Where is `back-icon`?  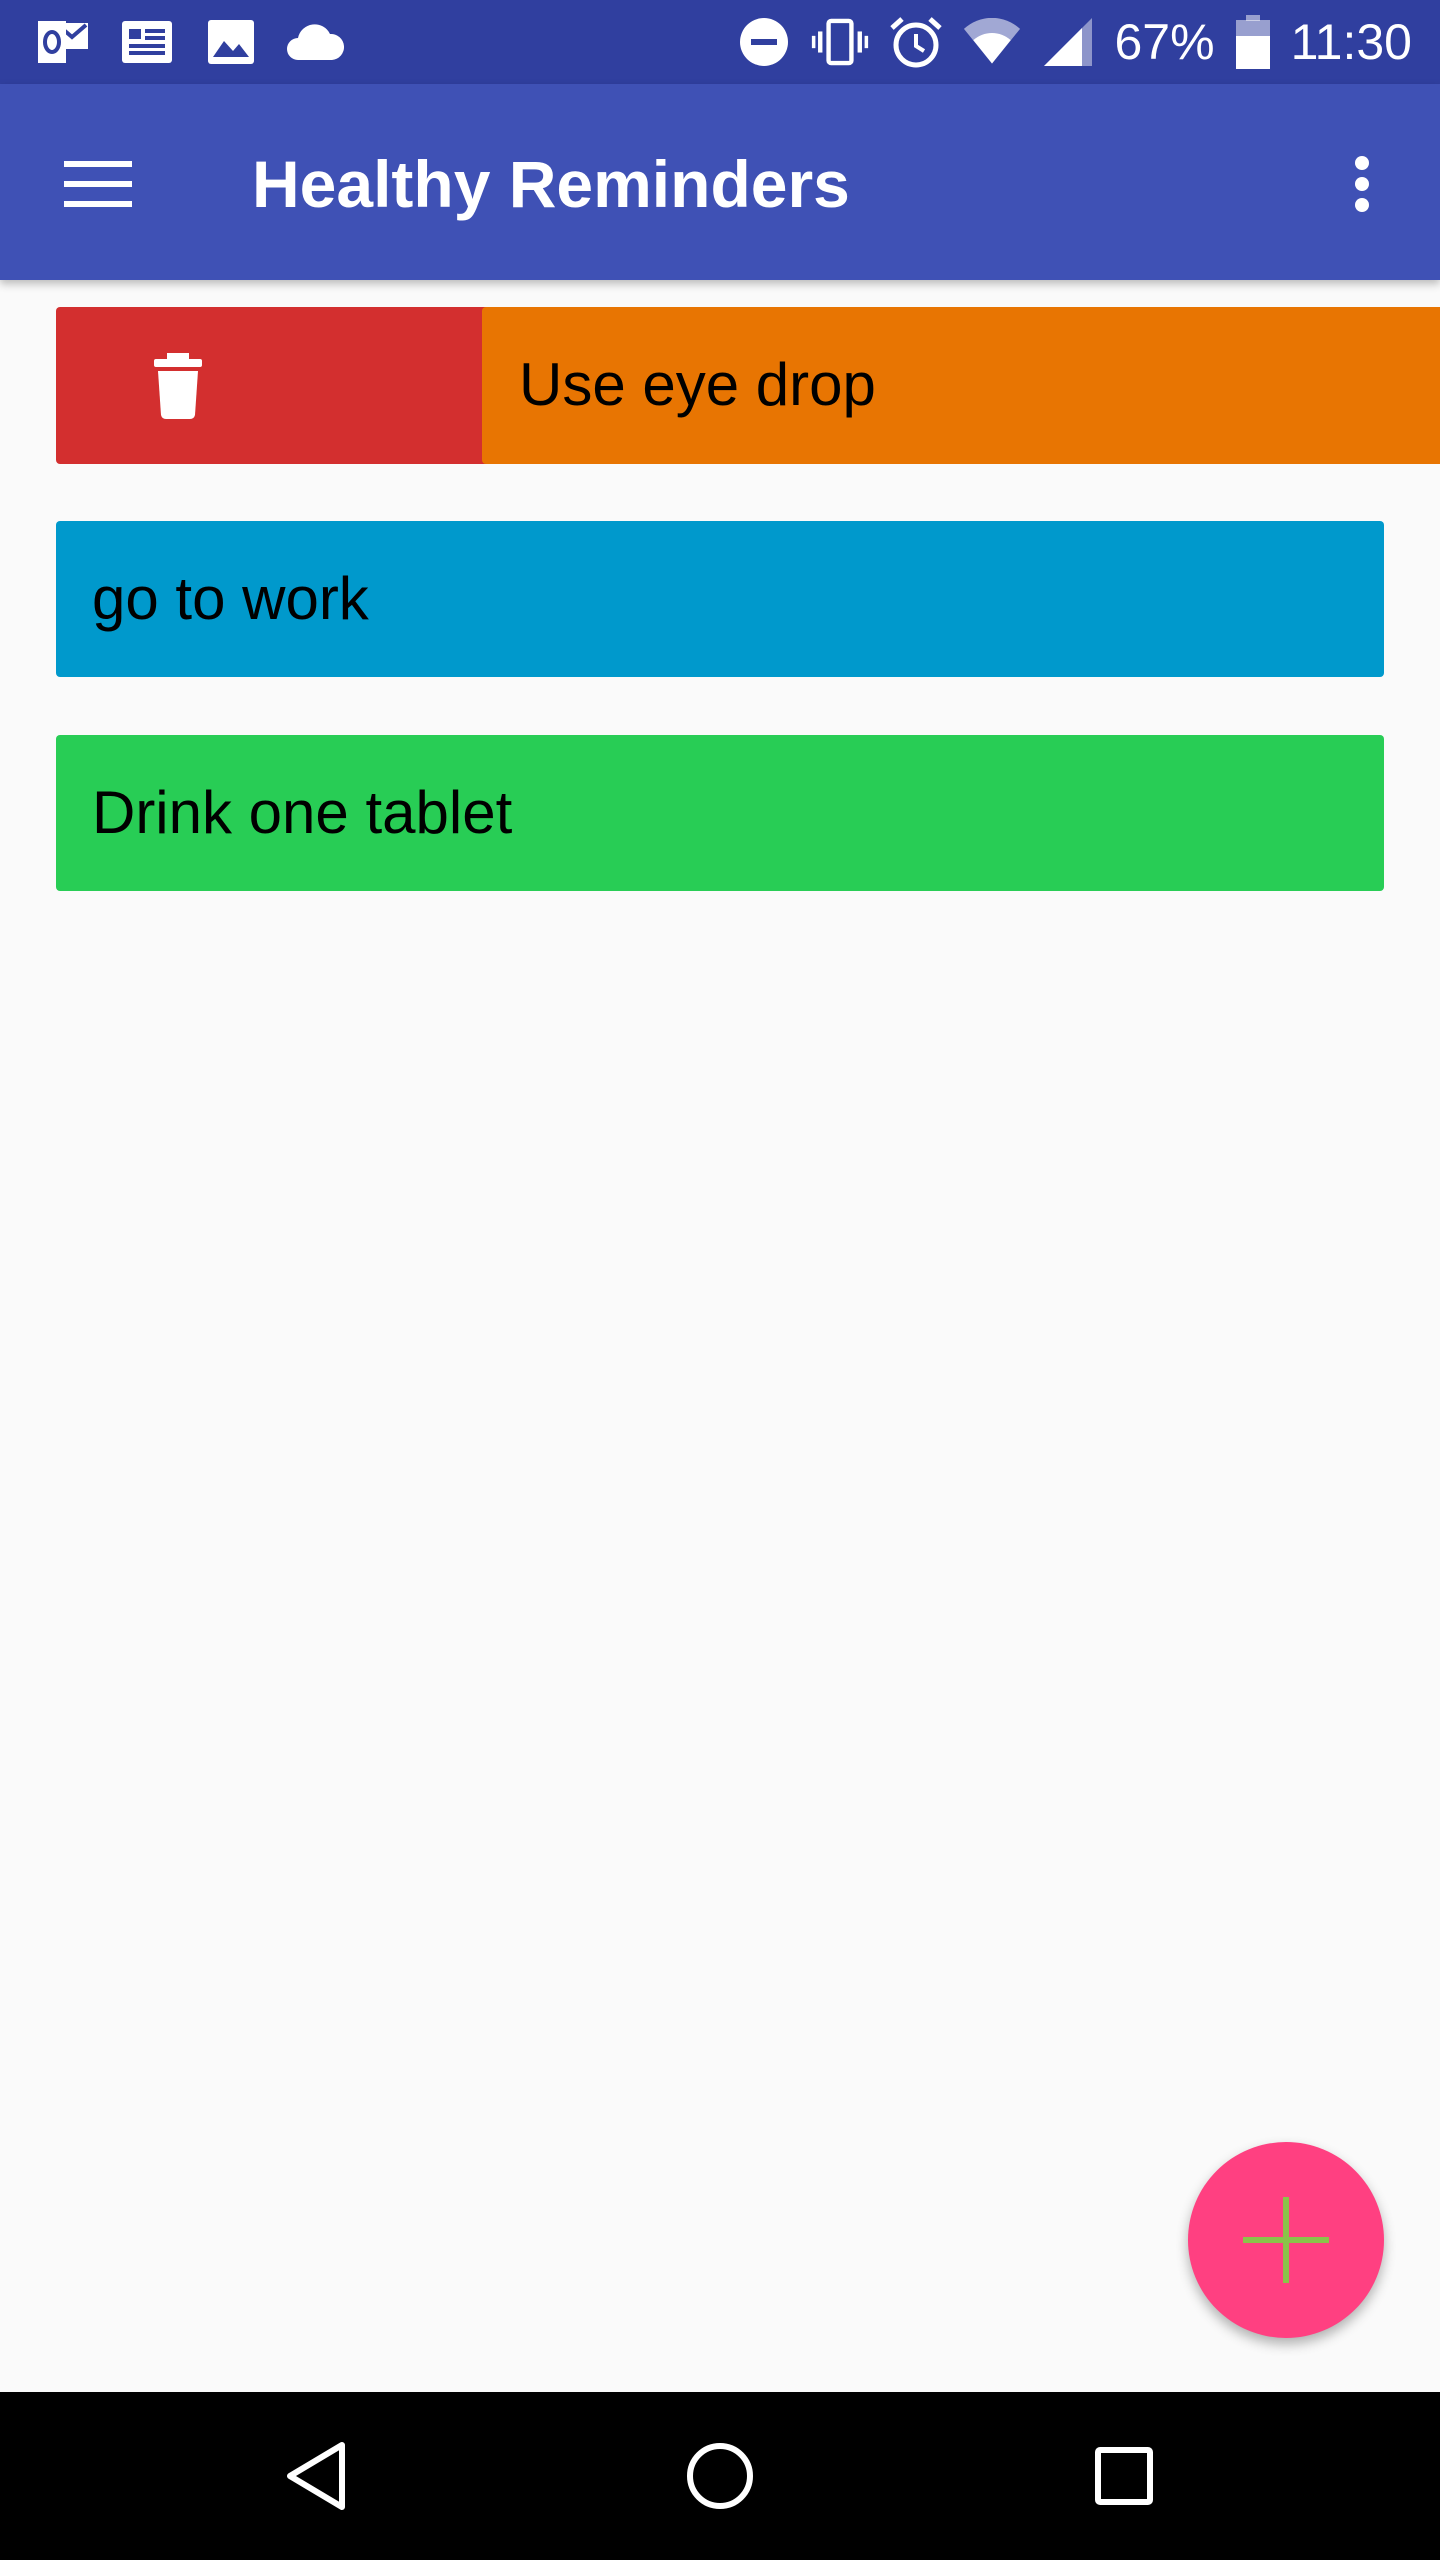 back-icon is located at coordinates (316, 2476).